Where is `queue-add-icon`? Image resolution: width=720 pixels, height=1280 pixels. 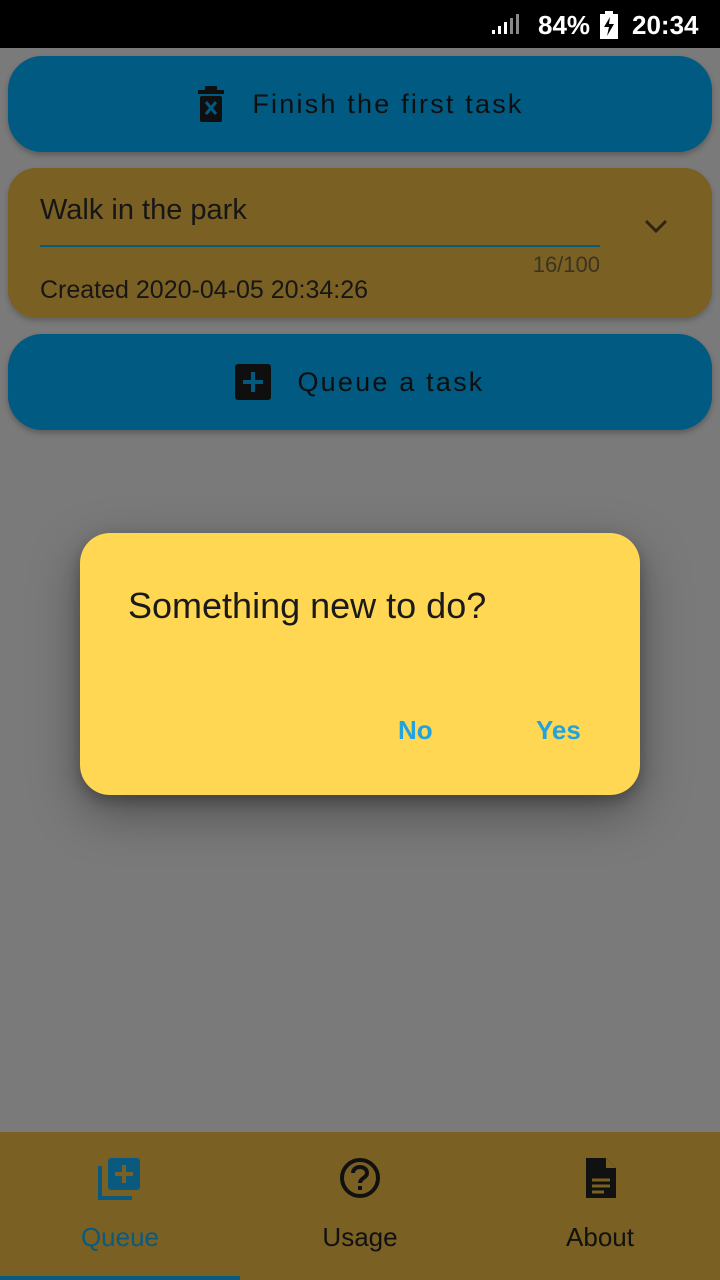
queue-add-icon is located at coordinates (119, 1179).